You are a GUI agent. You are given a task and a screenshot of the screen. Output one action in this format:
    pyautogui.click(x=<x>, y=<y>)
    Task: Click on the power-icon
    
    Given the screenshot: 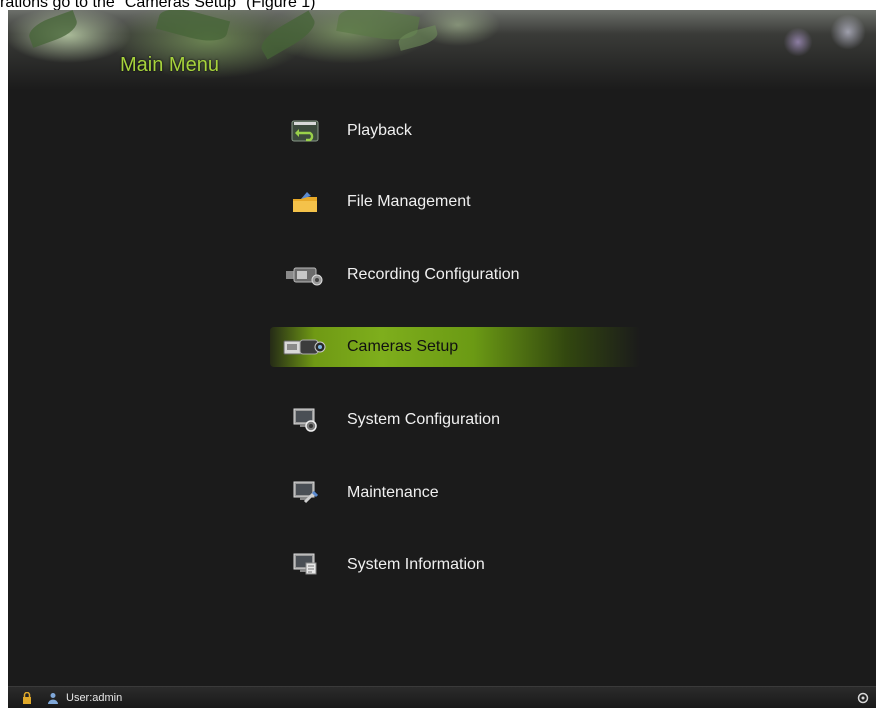 What is the action you would take?
    pyautogui.click(x=863, y=698)
    